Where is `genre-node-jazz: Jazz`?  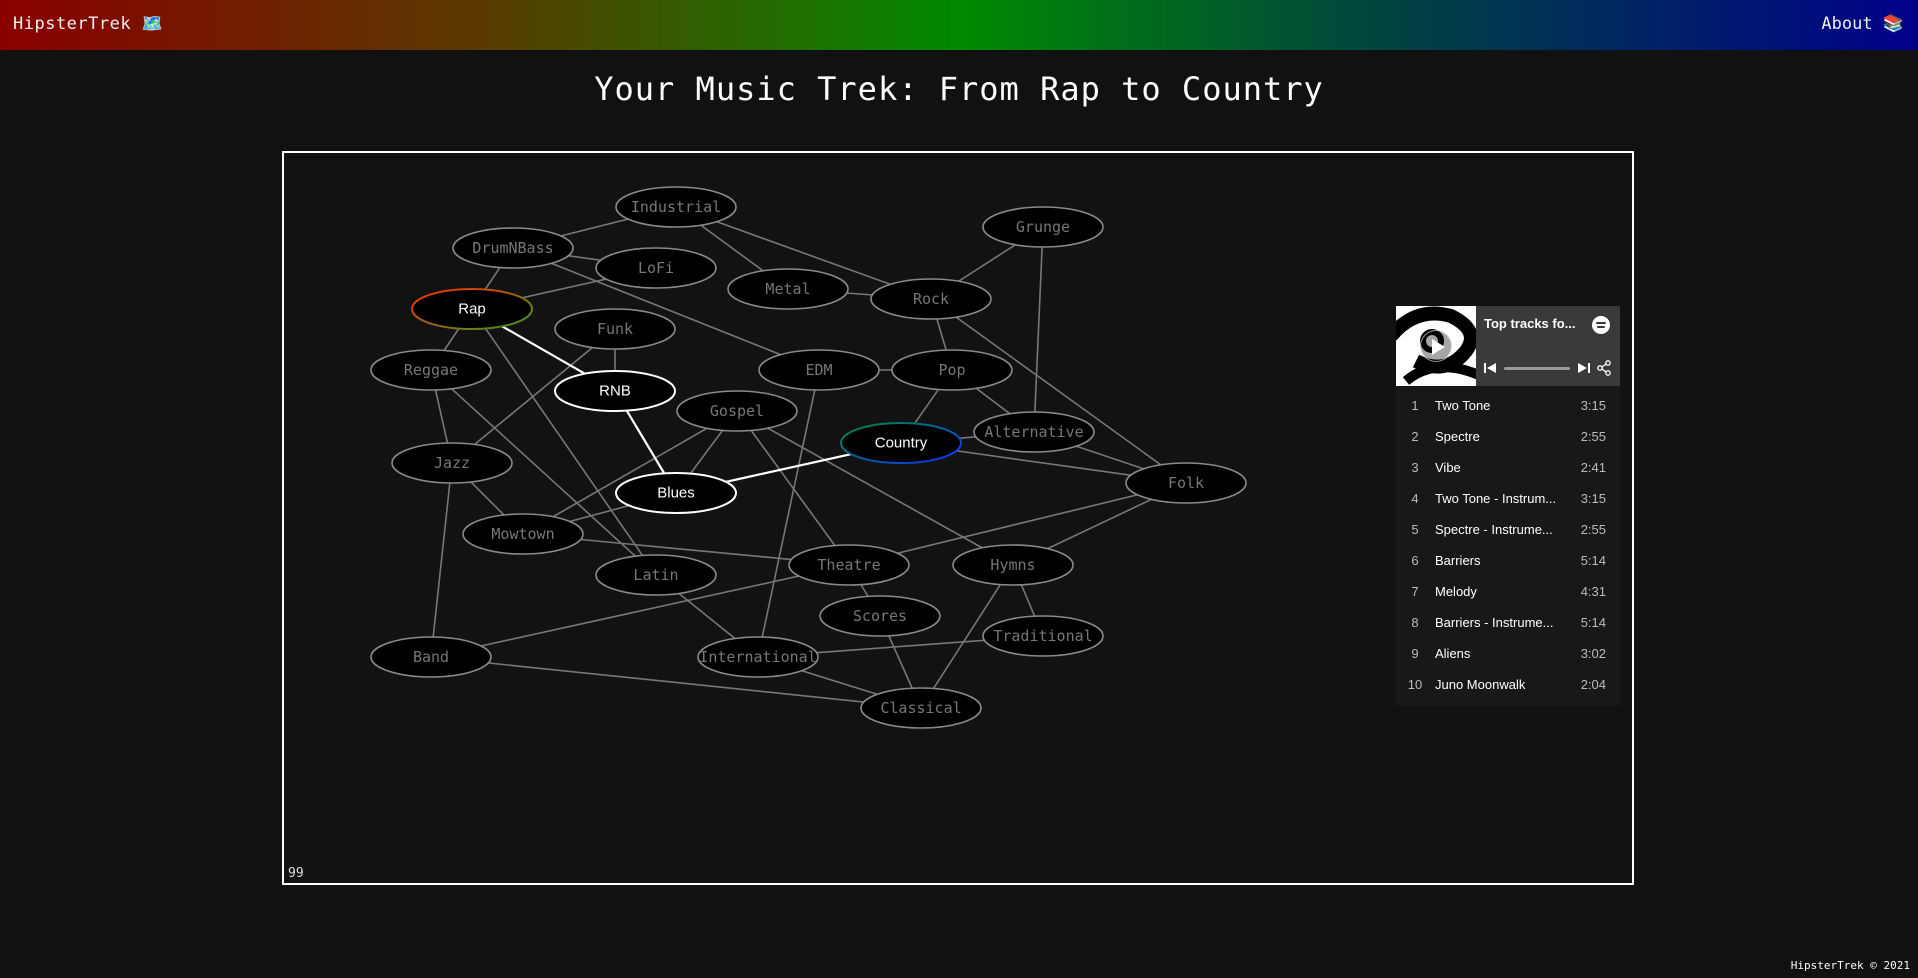
genre-node-jazz: Jazz is located at coordinates (452, 463).